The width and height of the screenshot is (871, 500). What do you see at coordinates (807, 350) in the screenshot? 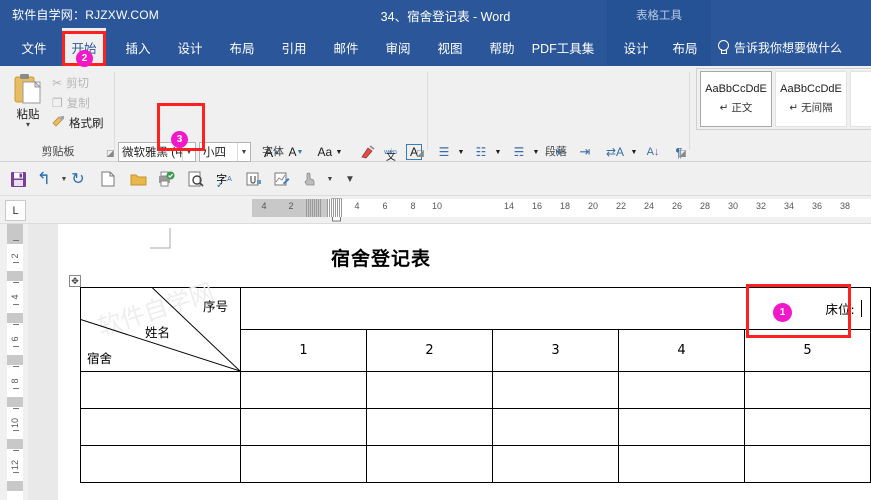
I see `col-num-5: 5` at bounding box center [807, 350].